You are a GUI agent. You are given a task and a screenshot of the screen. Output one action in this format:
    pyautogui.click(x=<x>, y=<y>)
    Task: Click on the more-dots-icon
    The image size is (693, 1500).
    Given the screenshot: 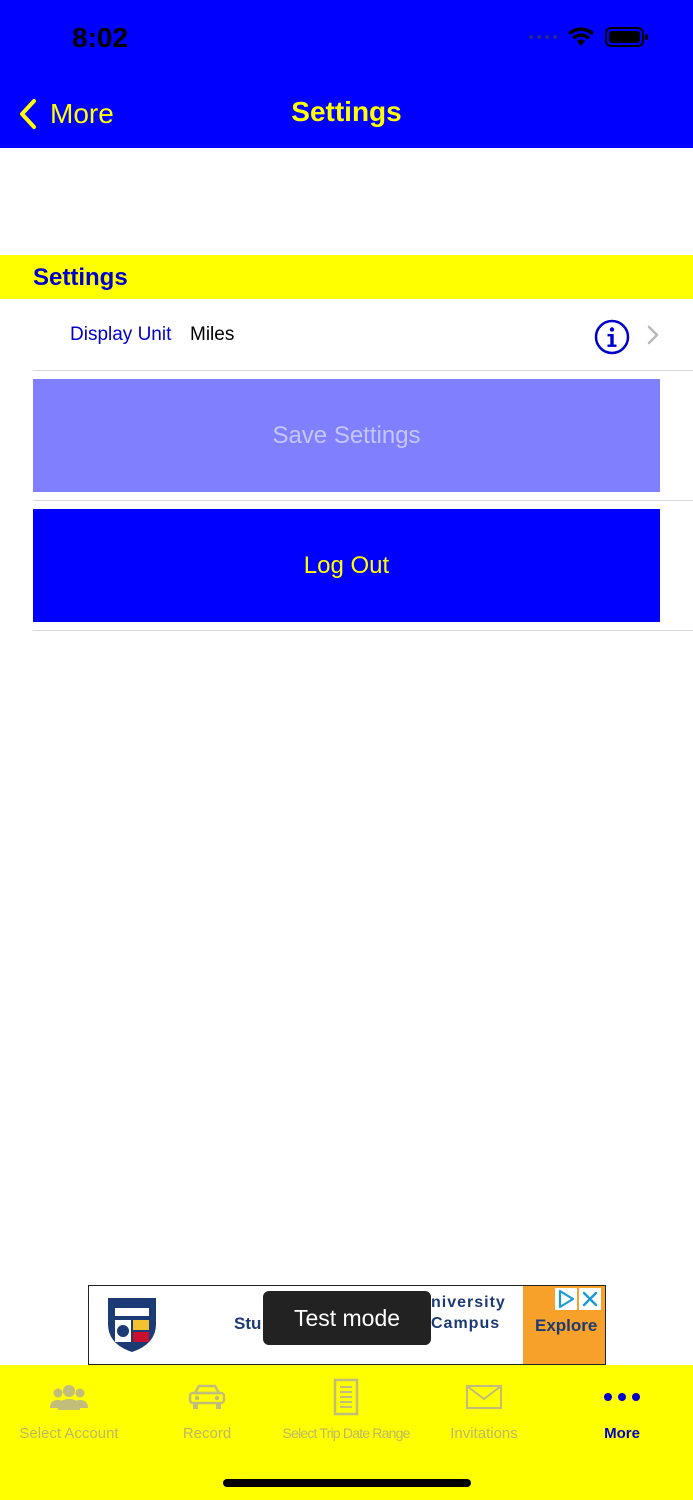 What is the action you would take?
    pyautogui.click(x=622, y=1397)
    